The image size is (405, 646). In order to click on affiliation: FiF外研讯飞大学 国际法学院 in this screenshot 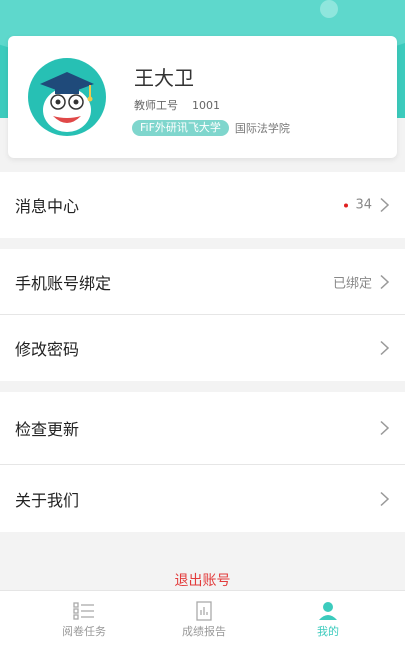, I will do `click(211, 128)`.